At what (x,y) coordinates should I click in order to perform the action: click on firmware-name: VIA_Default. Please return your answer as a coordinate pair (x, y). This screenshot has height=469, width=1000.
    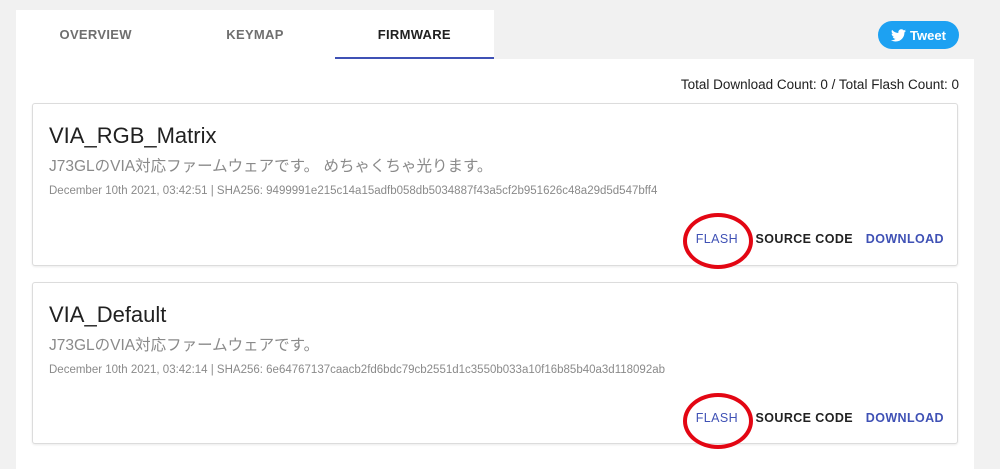
    Looking at the image, I should click on (108, 314).